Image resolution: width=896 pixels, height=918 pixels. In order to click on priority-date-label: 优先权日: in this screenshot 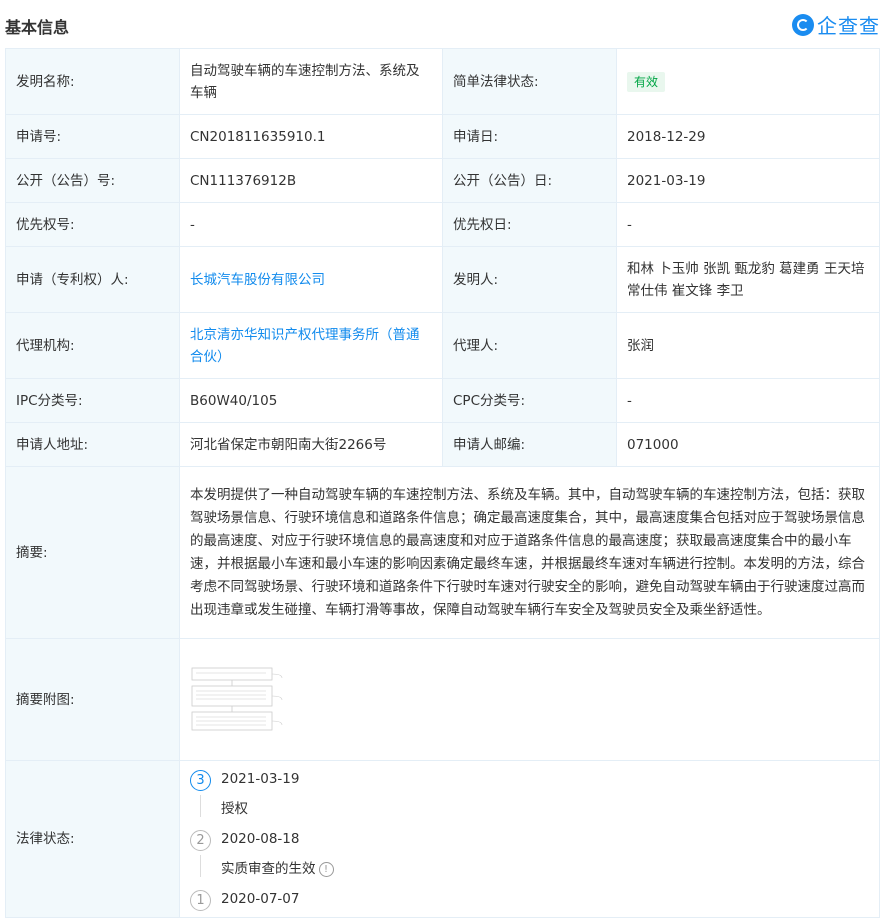, I will do `click(529, 224)`.